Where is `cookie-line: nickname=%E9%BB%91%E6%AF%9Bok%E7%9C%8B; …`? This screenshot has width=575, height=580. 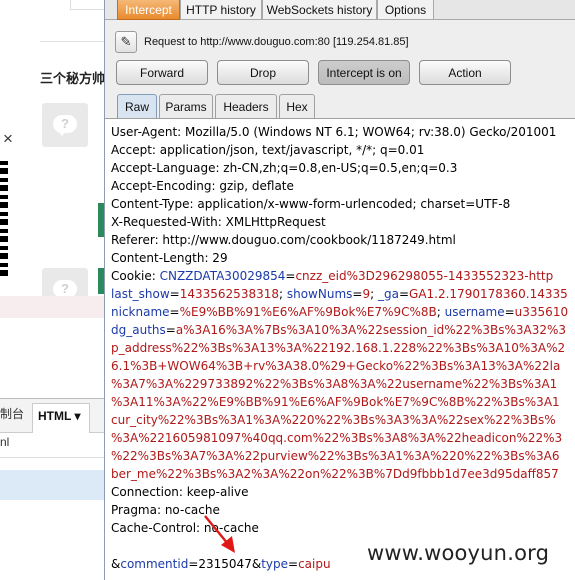
cookie-line: nickname=%E9%BB%91%E6%AF%9Bok%E7%9C%8B; … is located at coordinates (339, 312).